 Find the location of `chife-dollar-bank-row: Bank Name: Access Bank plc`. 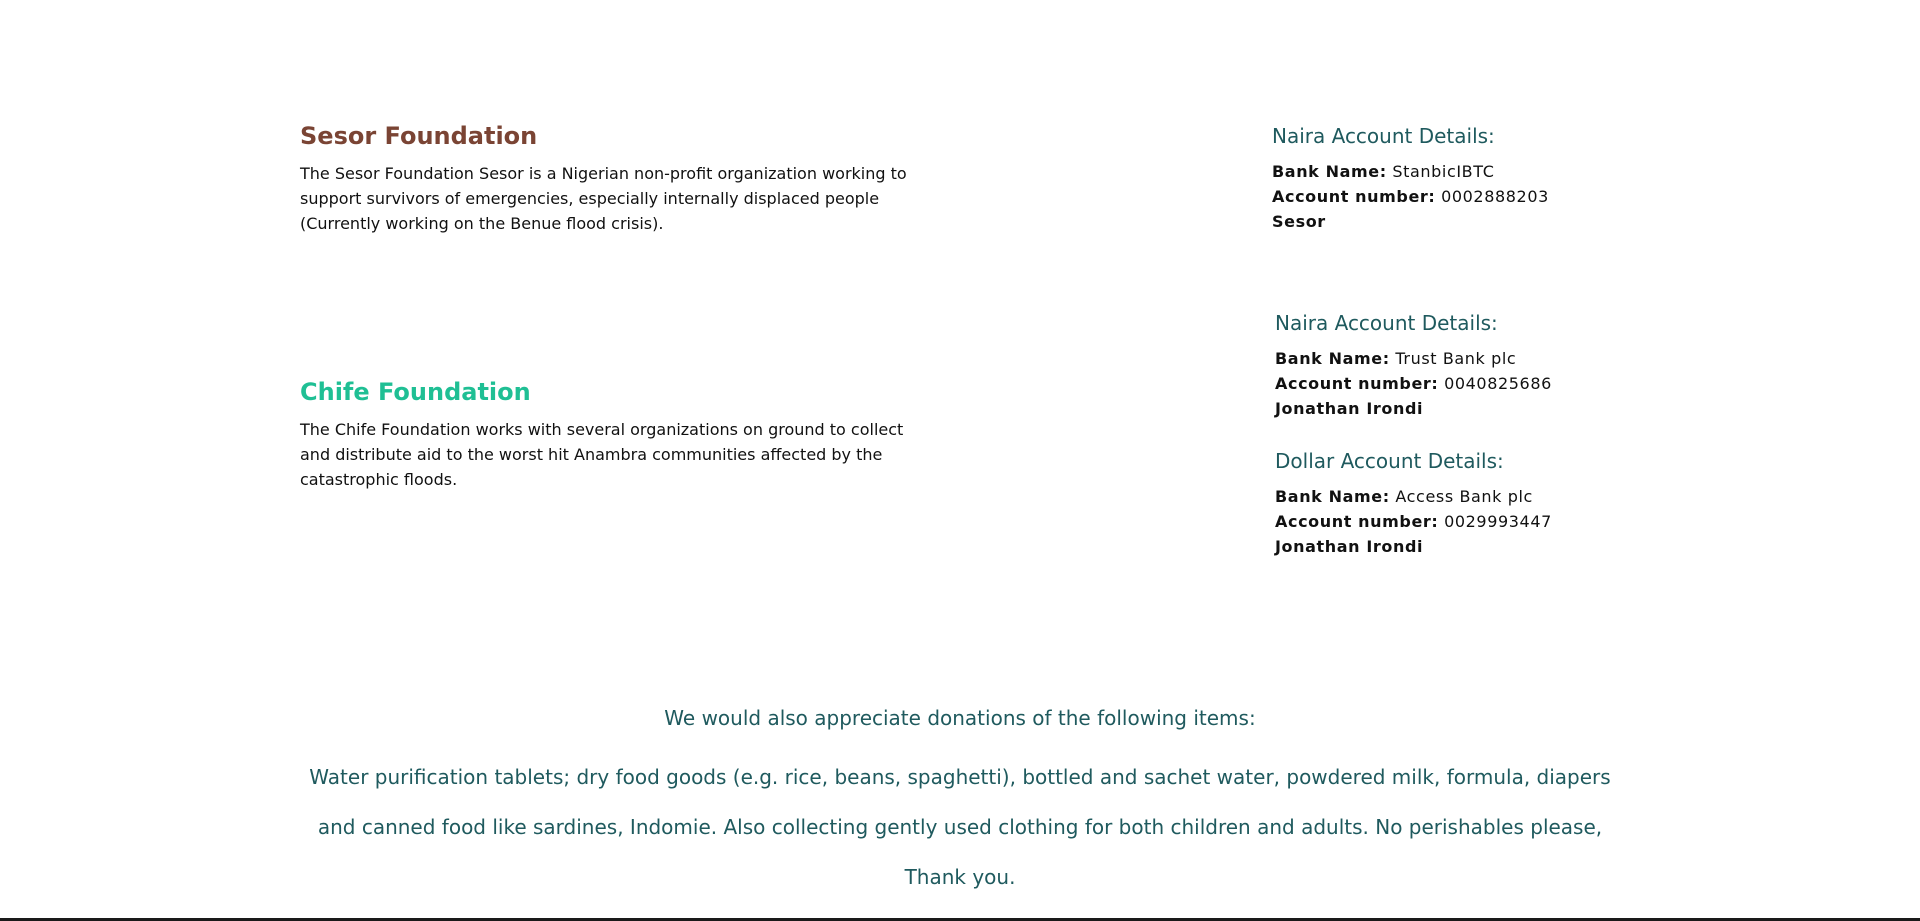

chife-dollar-bank-row: Bank Name: Access Bank plc is located at coordinates (1413, 496).